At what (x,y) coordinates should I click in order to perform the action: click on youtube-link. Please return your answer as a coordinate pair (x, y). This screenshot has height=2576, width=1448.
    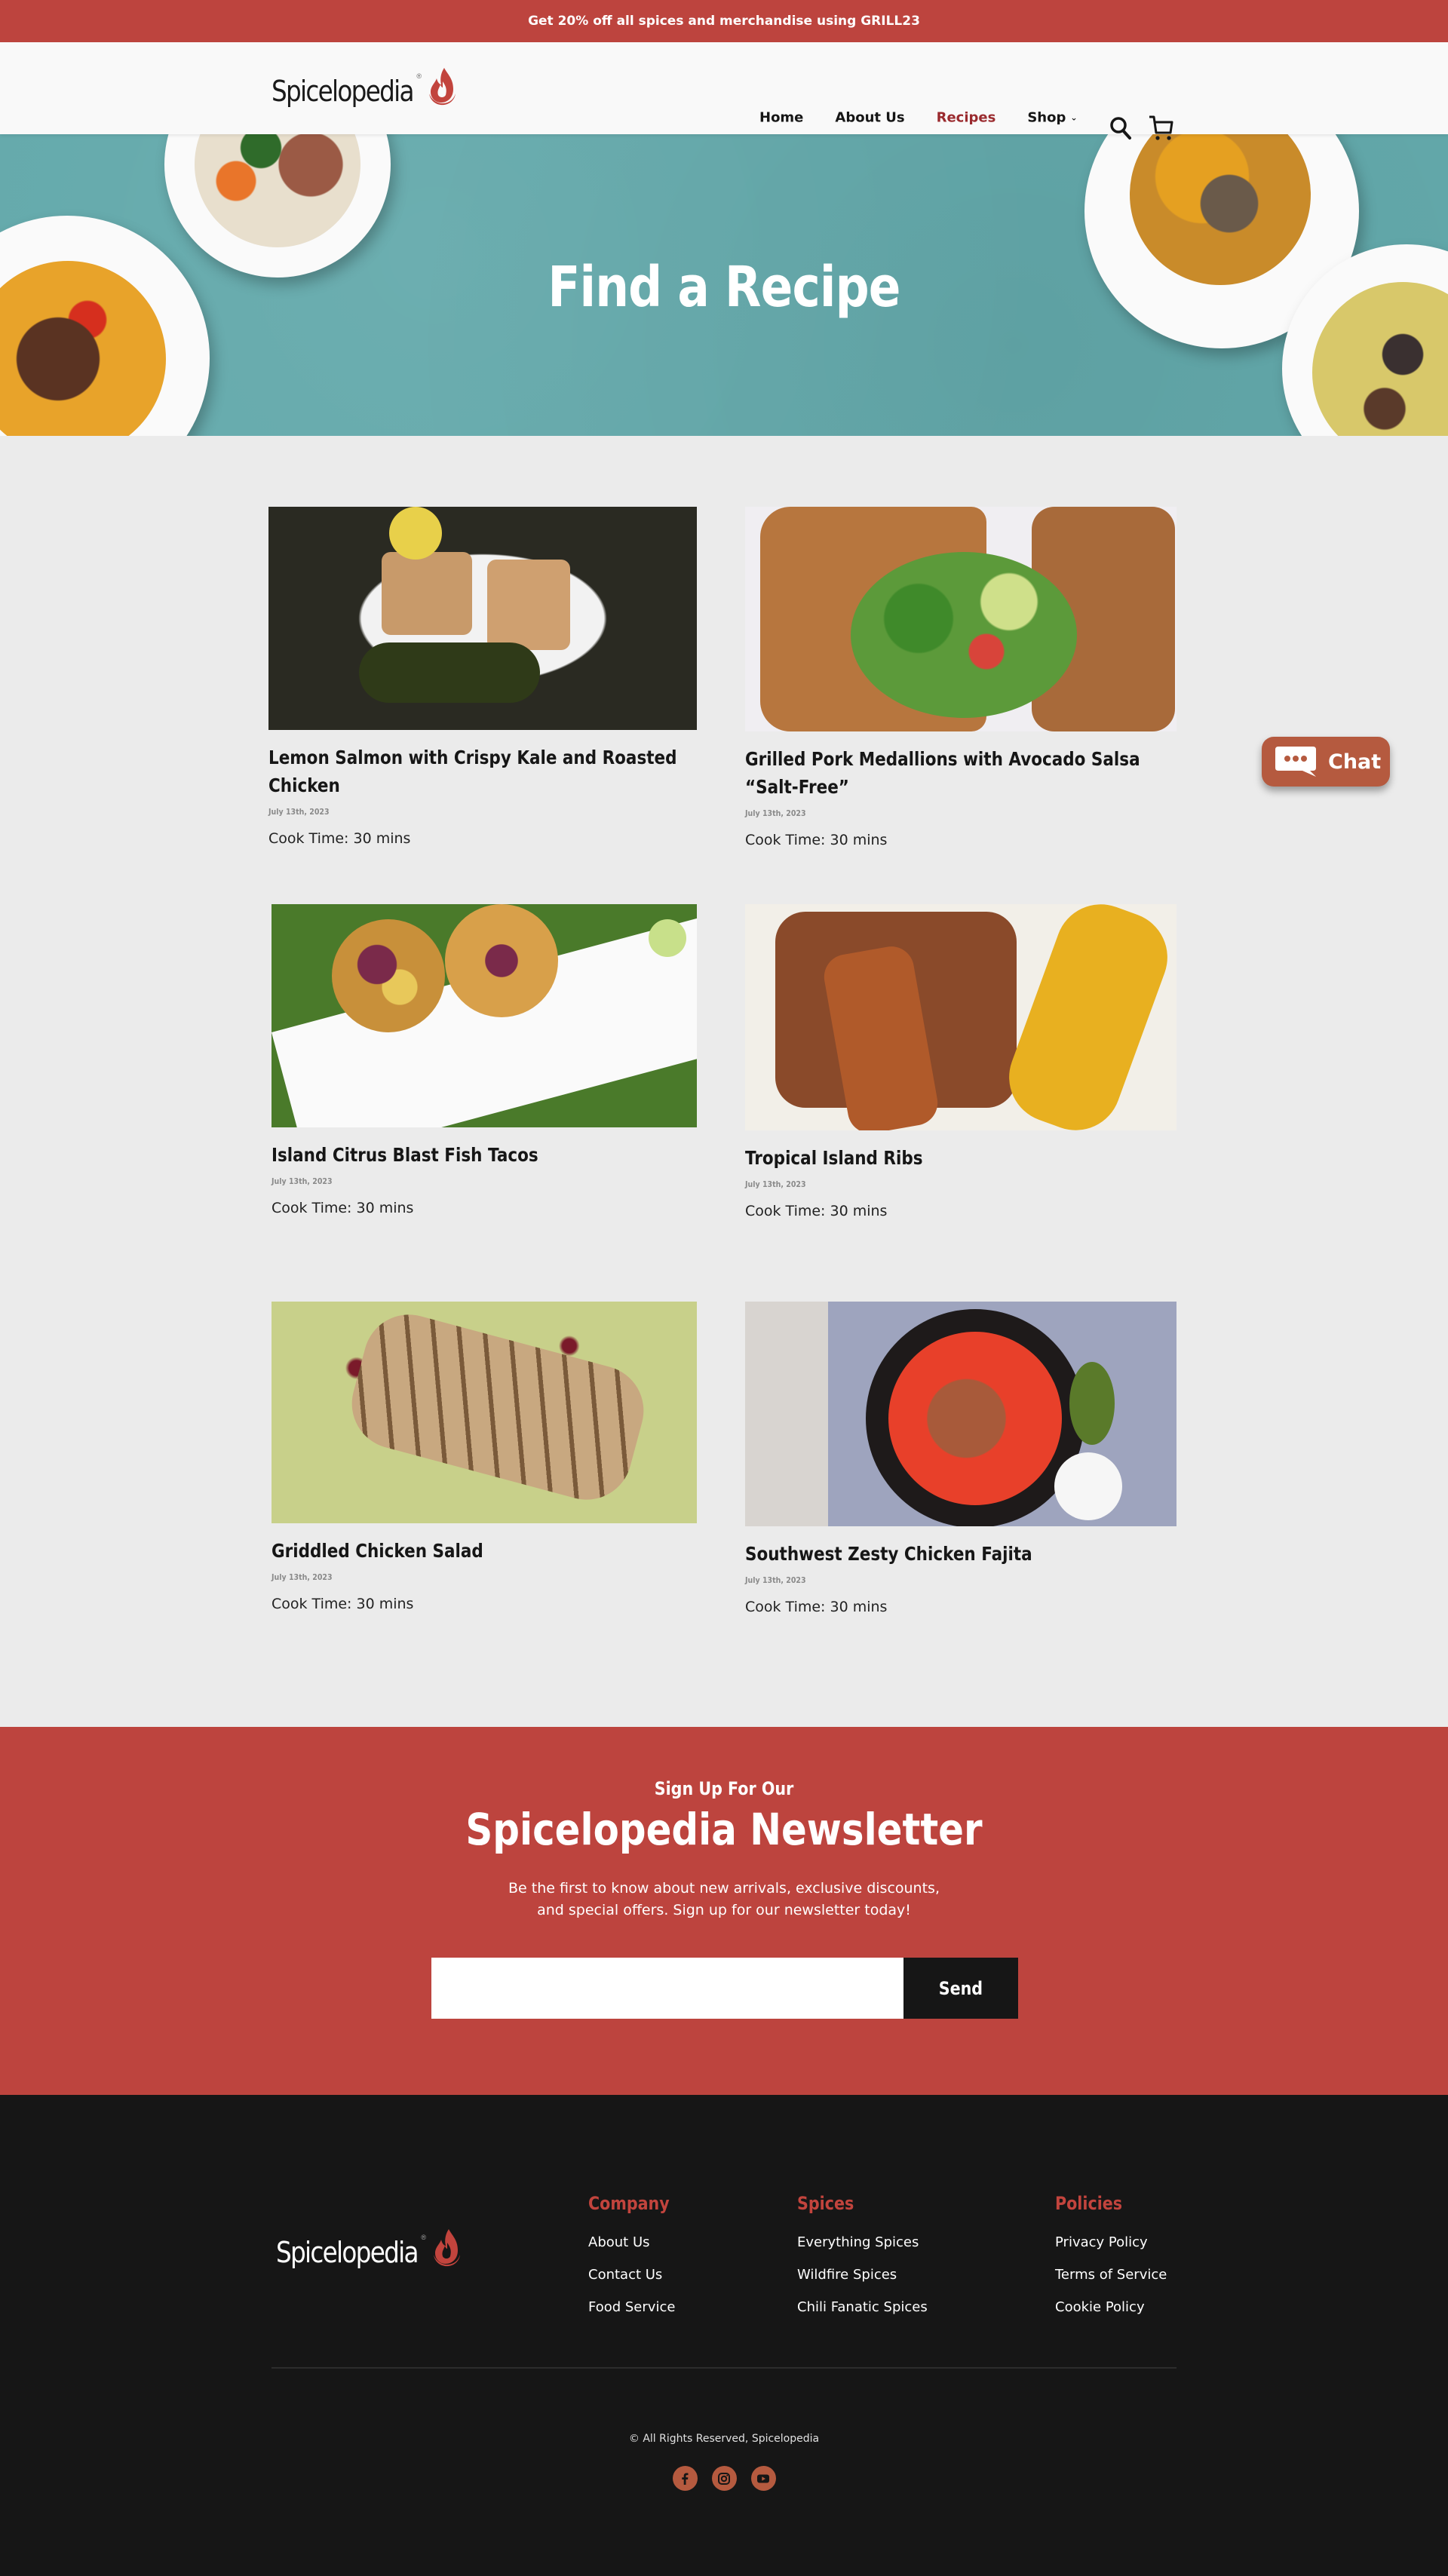
    Looking at the image, I should click on (763, 2478).